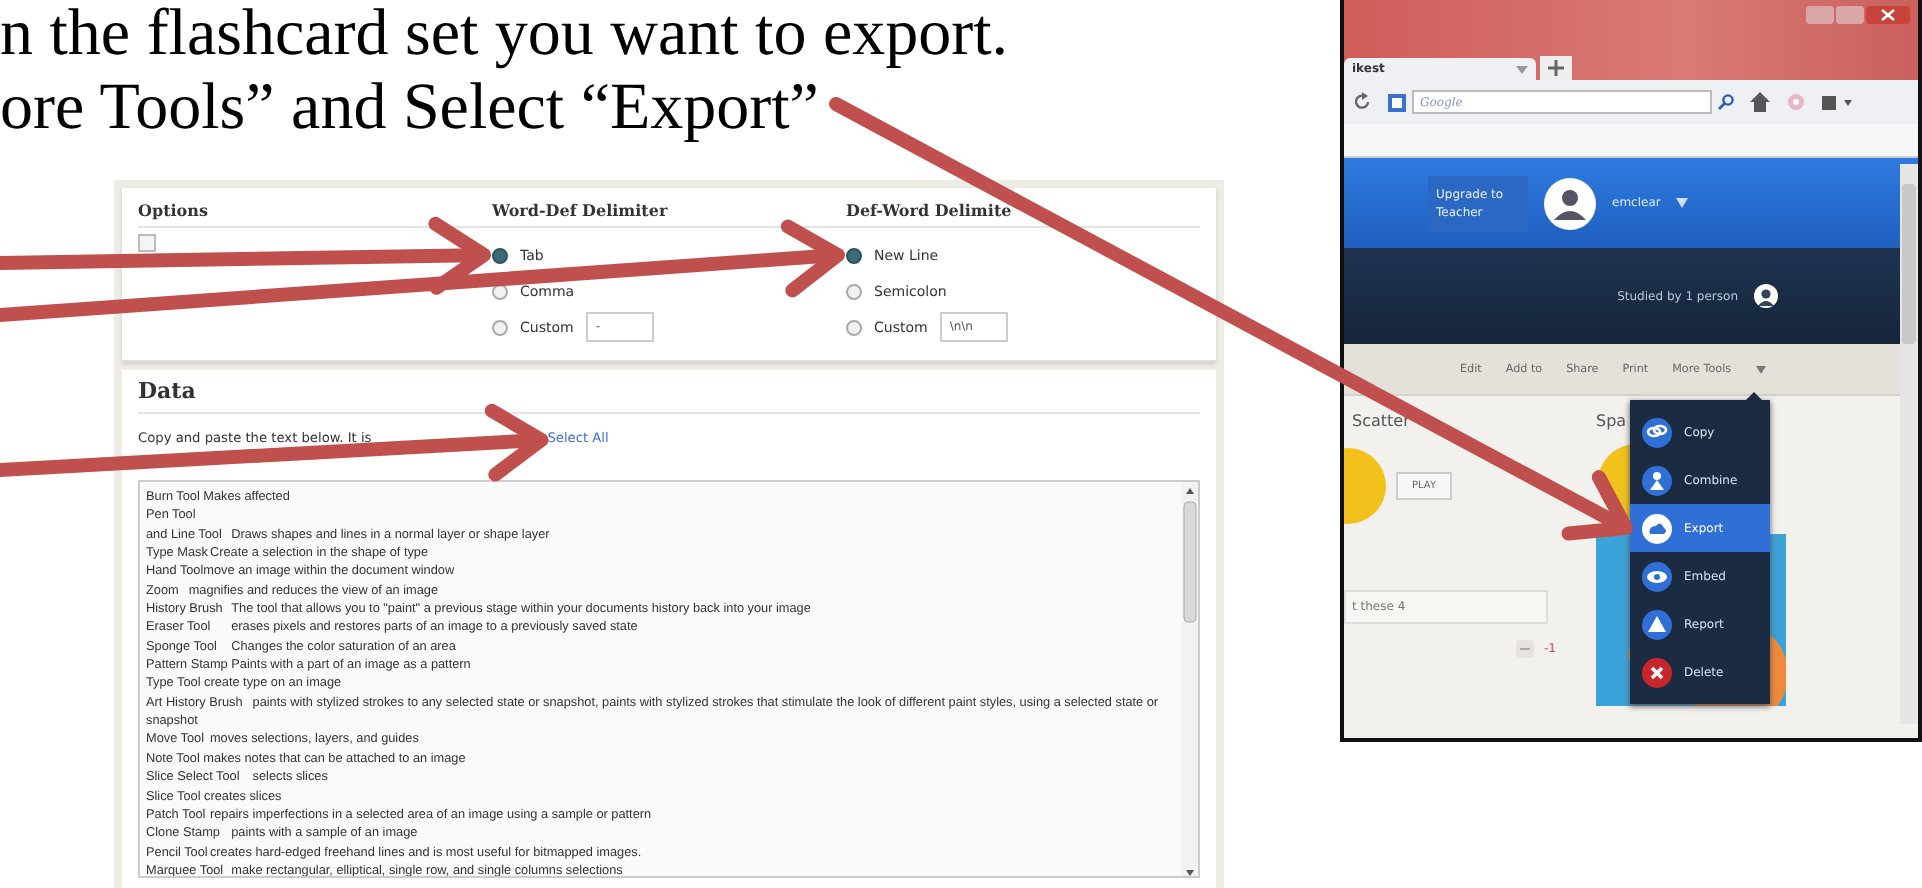 Image resolution: width=1922 pixels, height=888 pixels. I want to click on checkbox, so click(147, 243).